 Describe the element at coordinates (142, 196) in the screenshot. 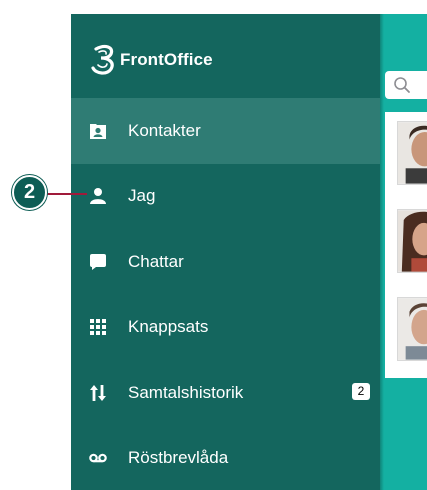

I see `menu-item-label: Jag` at that location.